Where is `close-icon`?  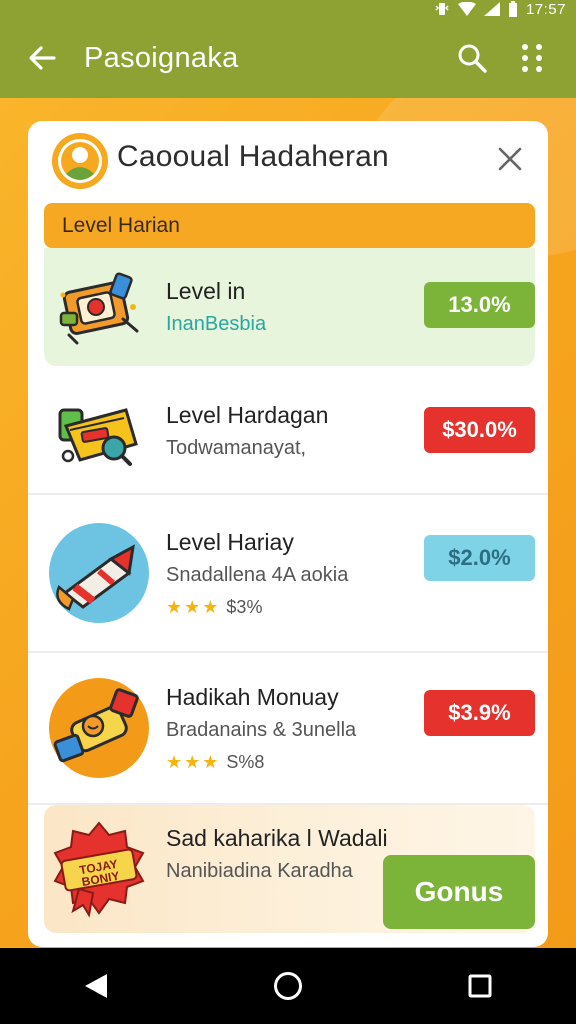 close-icon is located at coordinates (510, 159).